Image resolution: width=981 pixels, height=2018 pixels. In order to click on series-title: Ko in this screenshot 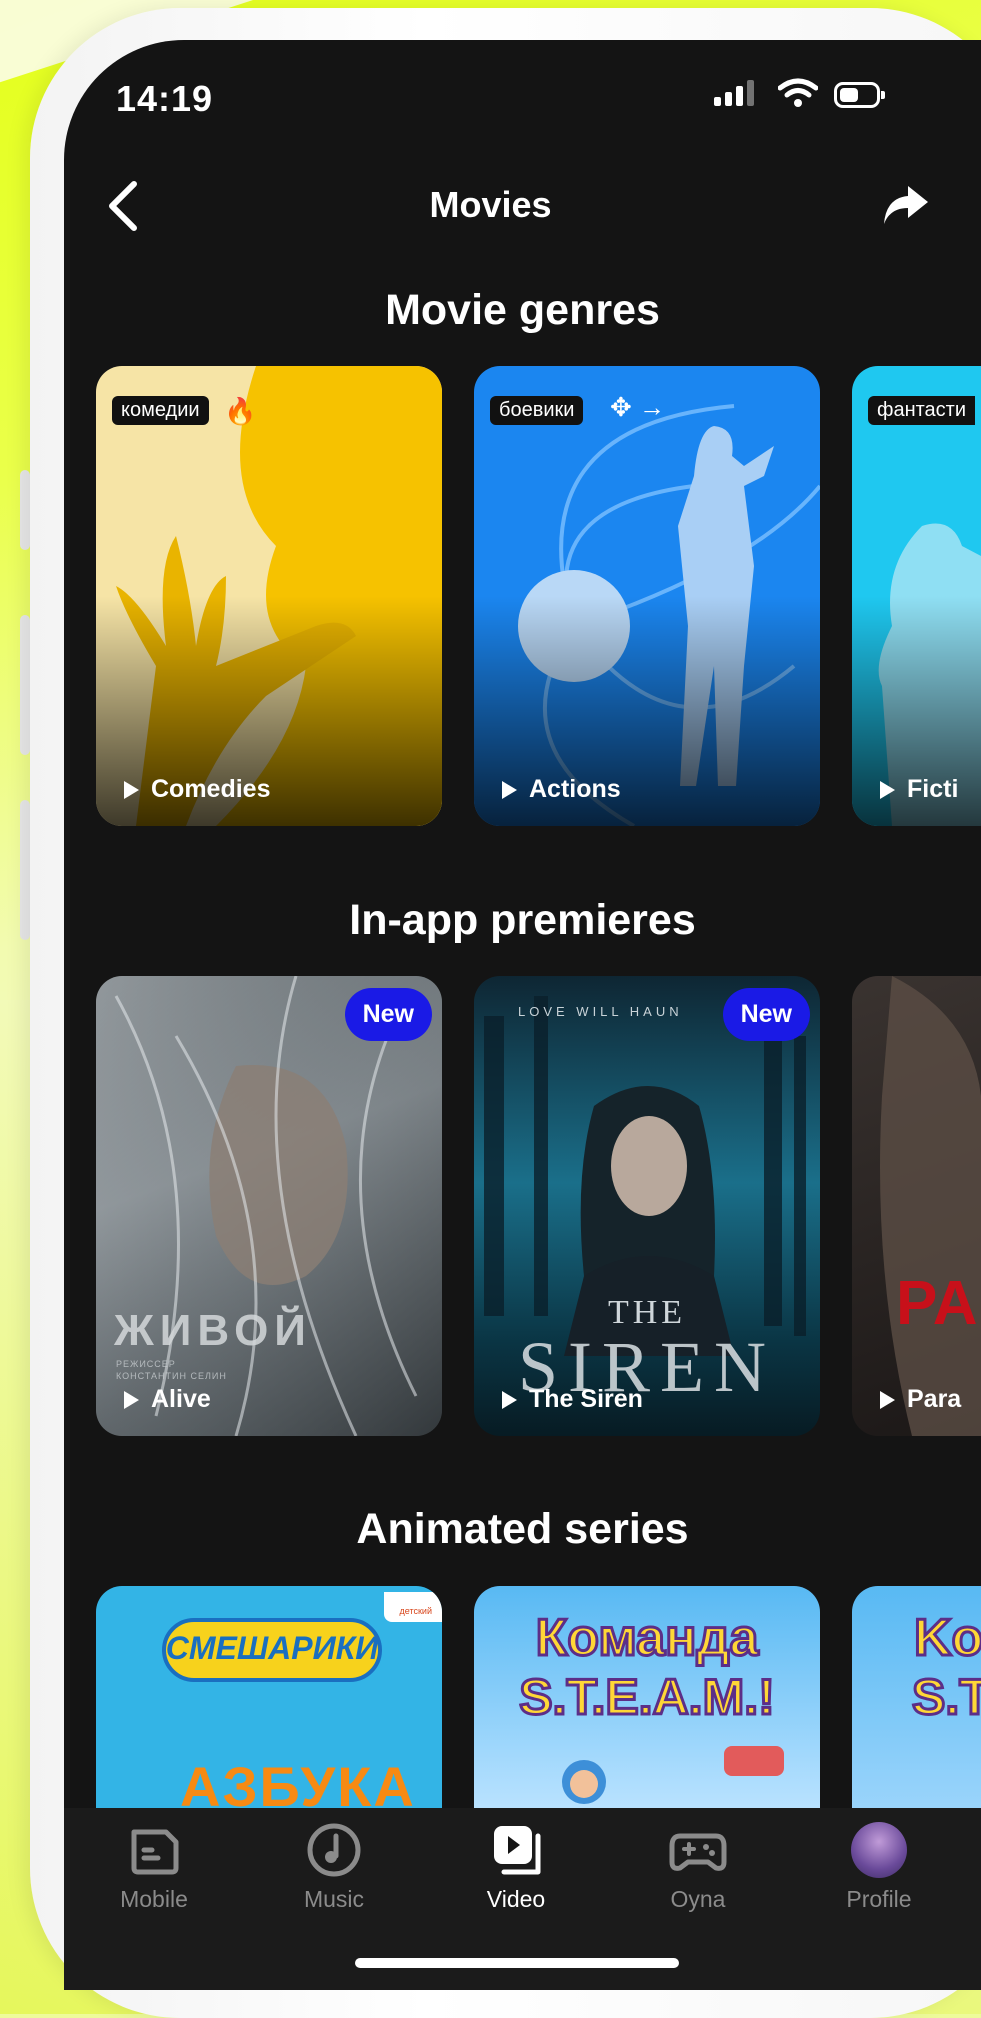, I will do `click(946, 1638)`.